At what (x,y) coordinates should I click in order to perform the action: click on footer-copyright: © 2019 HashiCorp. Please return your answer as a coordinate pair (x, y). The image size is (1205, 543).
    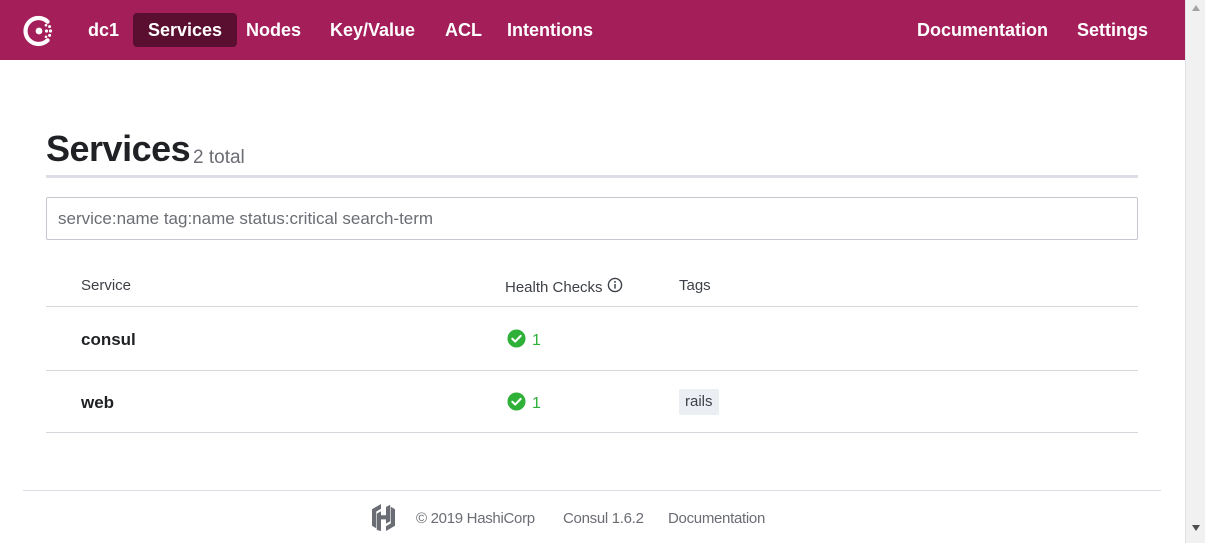
    Looking at the image, I should click on (475, 518).